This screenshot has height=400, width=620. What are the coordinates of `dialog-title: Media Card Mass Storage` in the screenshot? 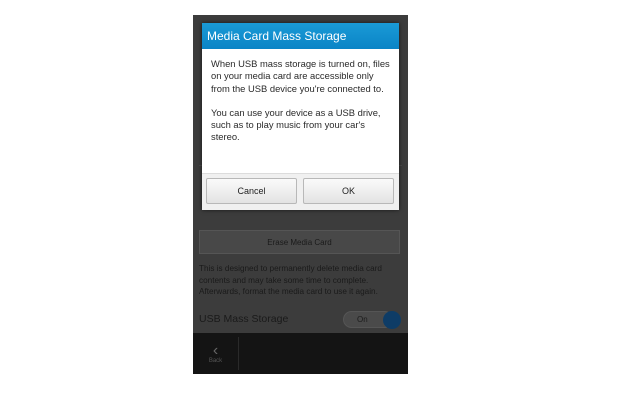 It's located at (300, 36).